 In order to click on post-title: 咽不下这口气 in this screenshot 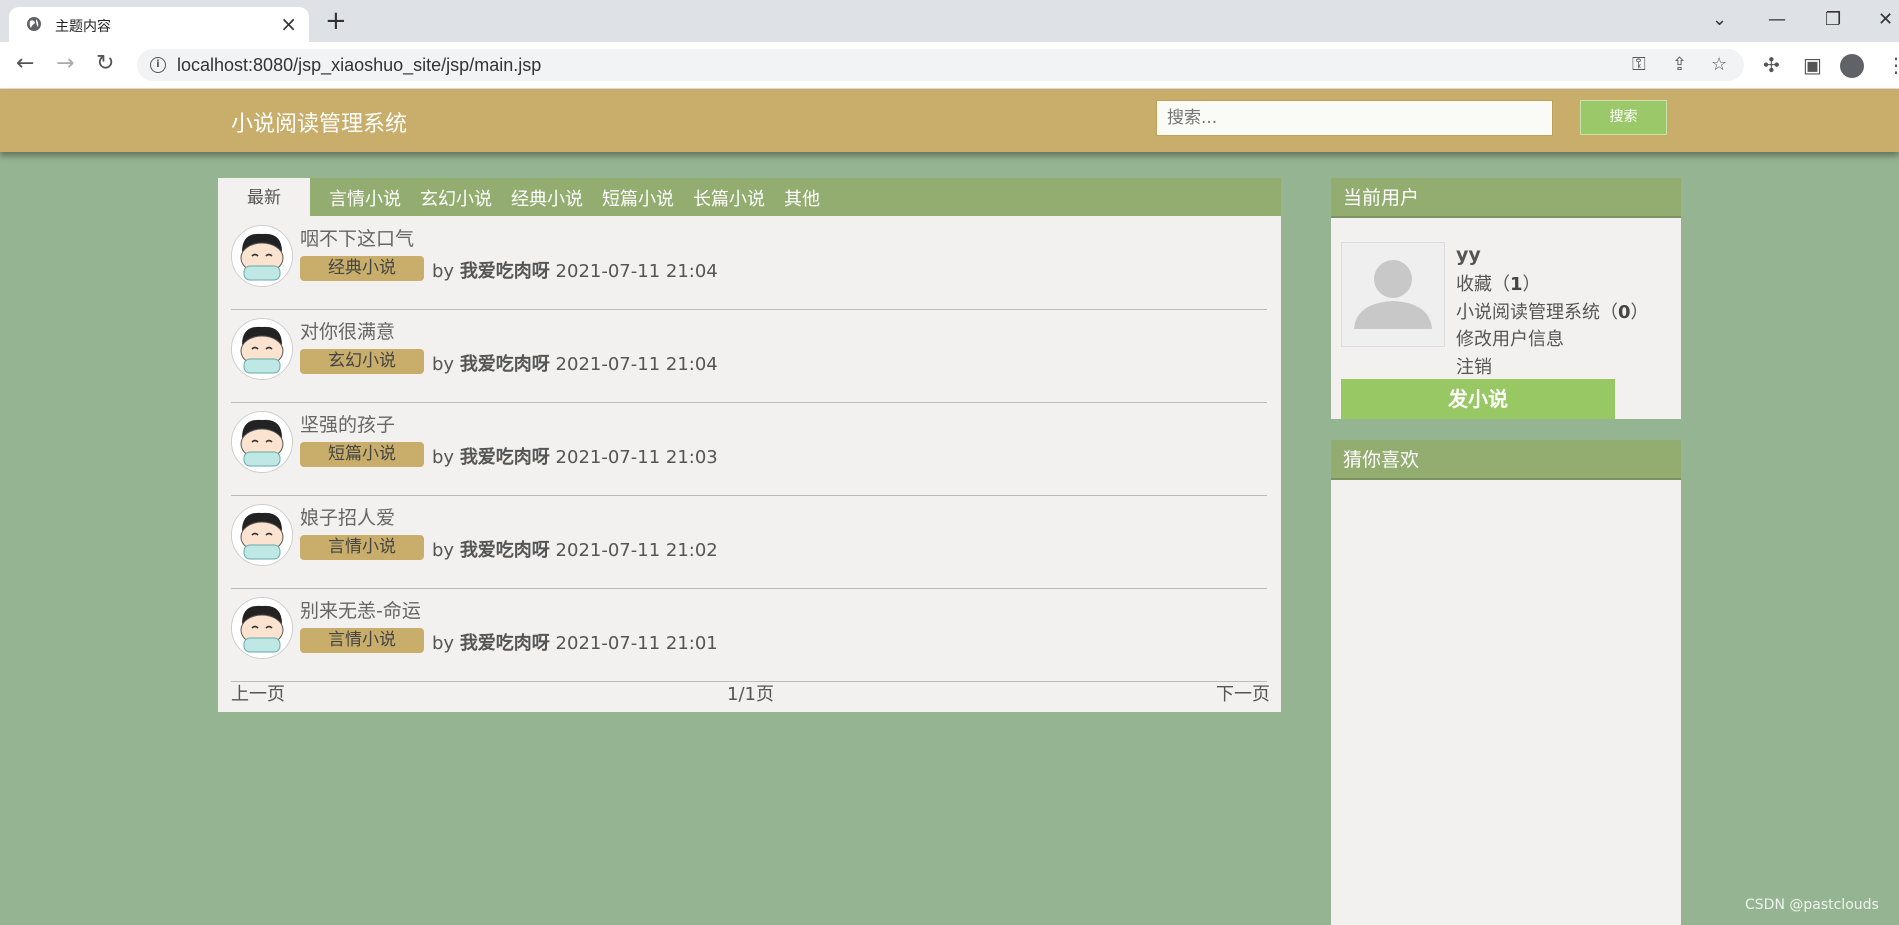, I will do `click(357, 237)`.